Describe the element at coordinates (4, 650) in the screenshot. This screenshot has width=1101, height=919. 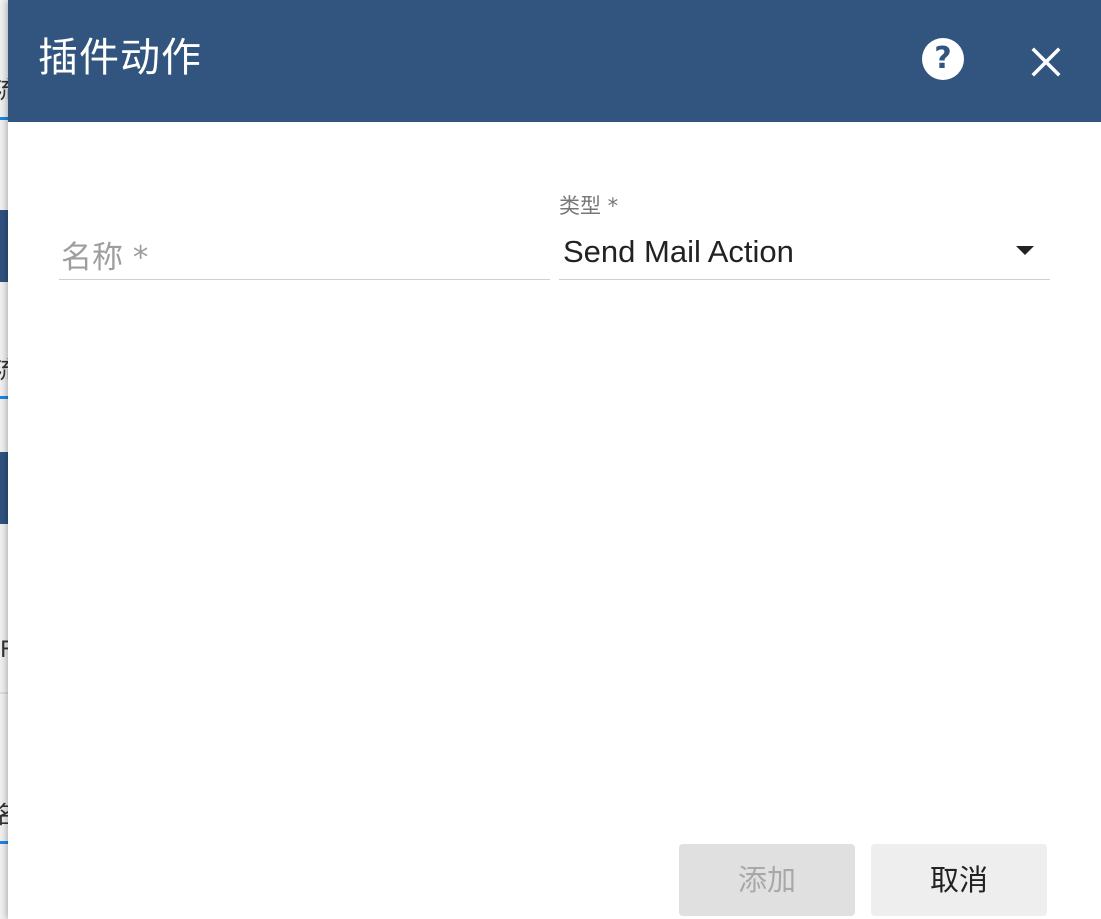
I see `background-text: F` at that location.